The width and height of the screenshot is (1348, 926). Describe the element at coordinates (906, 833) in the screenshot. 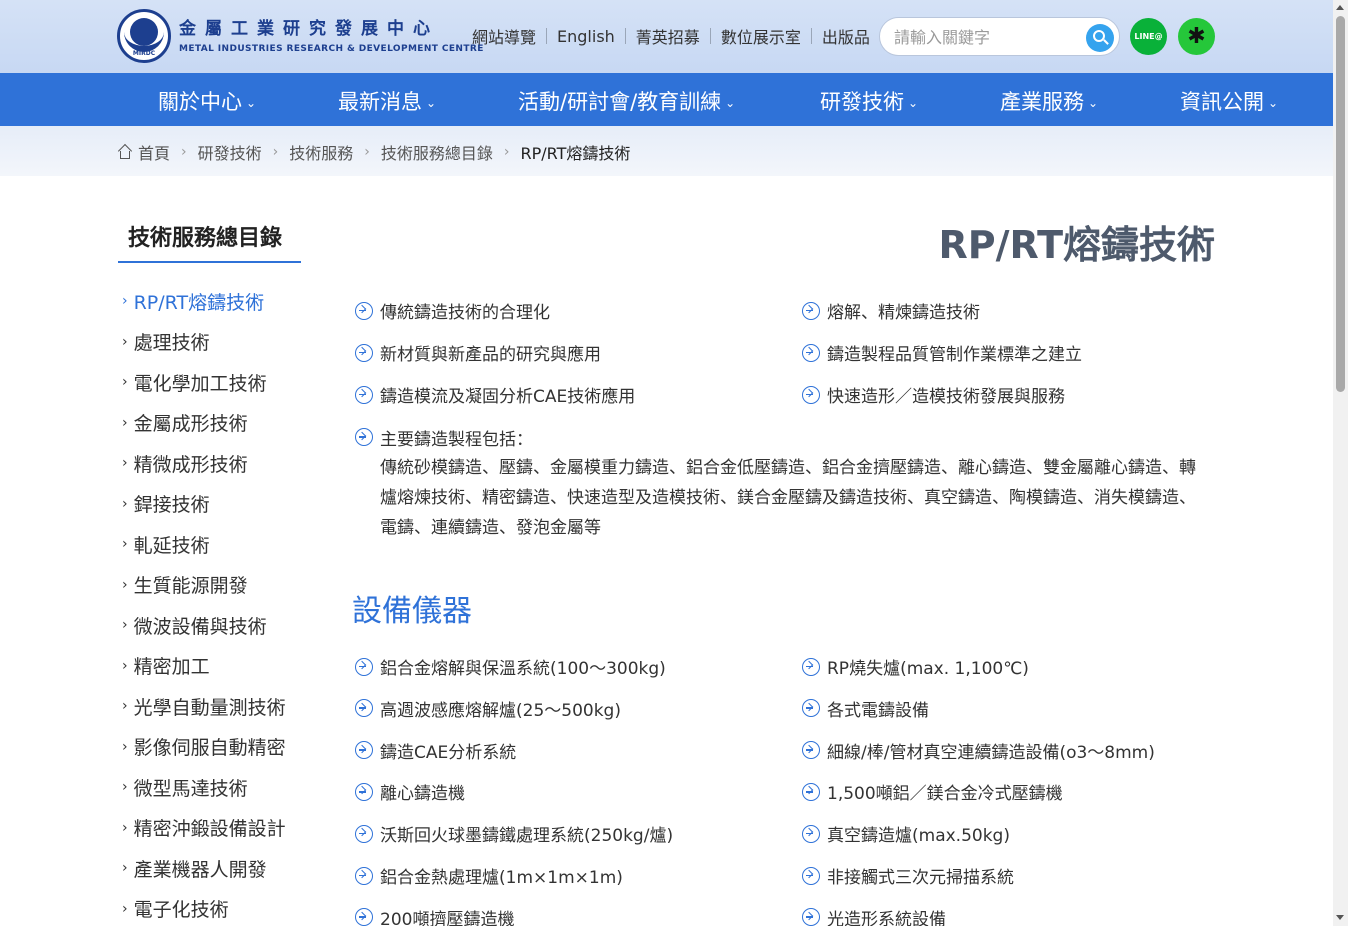

I see `list-item: 真空鑄造爐(max.50kg)` at that location.